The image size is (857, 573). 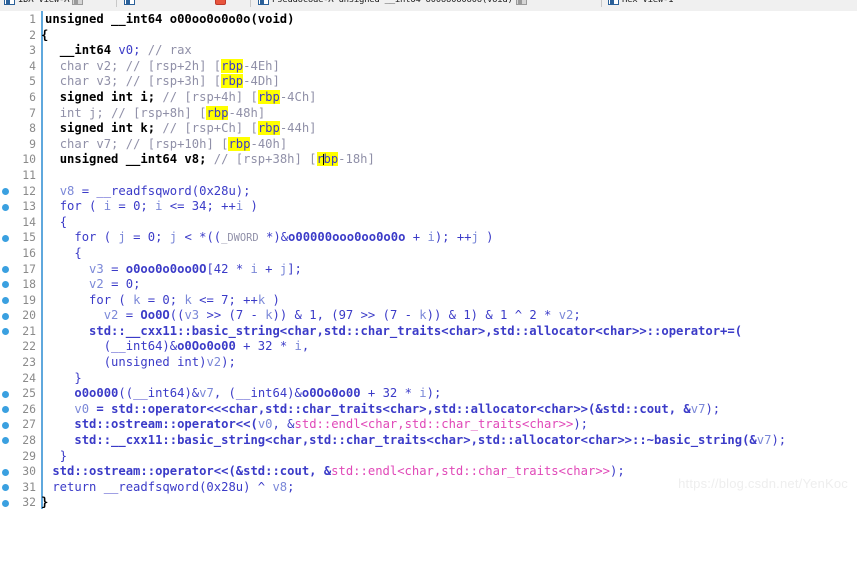 What do you see at coordinates (151, 207) in the screenshot?
I see `line-source: for ( i = 0; i <= 34; ++i )` at bounding box center [151, 207].